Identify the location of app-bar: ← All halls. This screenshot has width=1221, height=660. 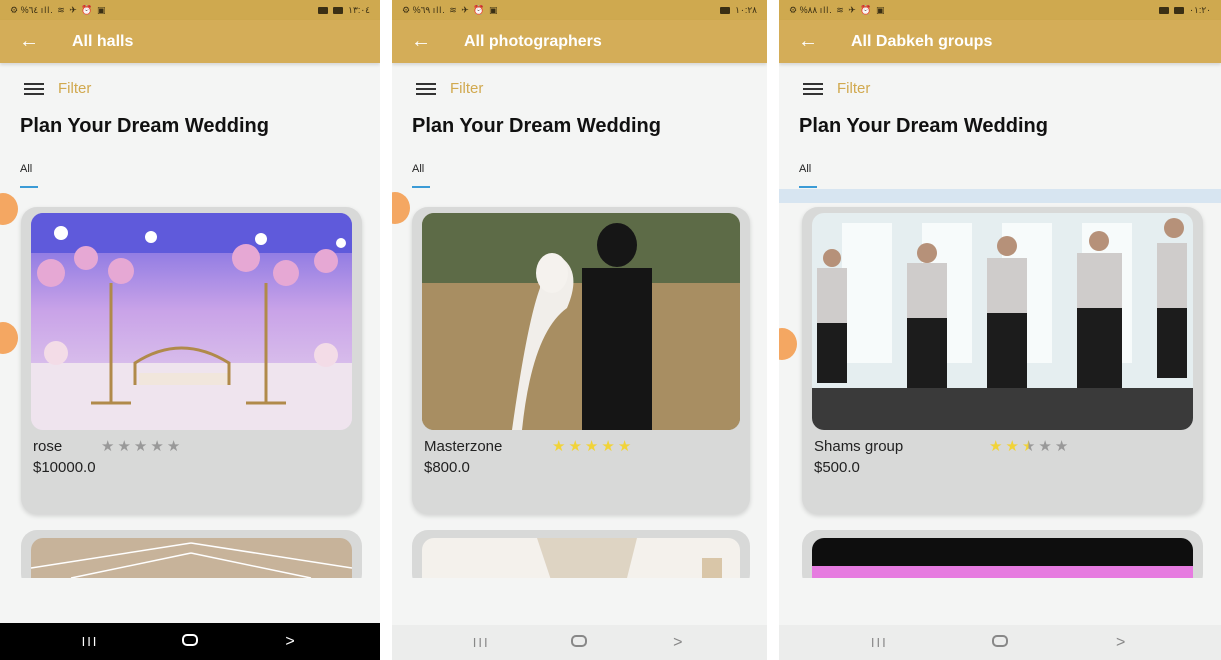
(190, 41).